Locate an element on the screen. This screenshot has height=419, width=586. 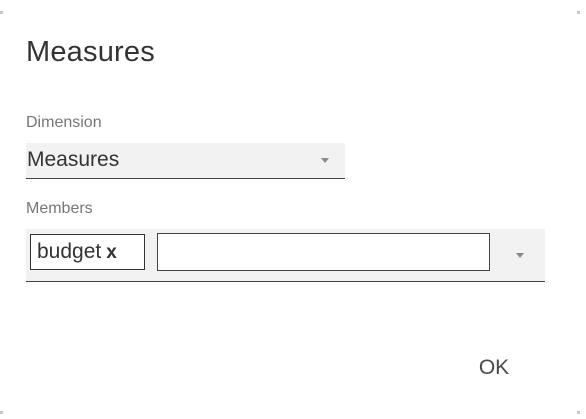
dimension-label: Dimension is located at coordinates (64, 122).